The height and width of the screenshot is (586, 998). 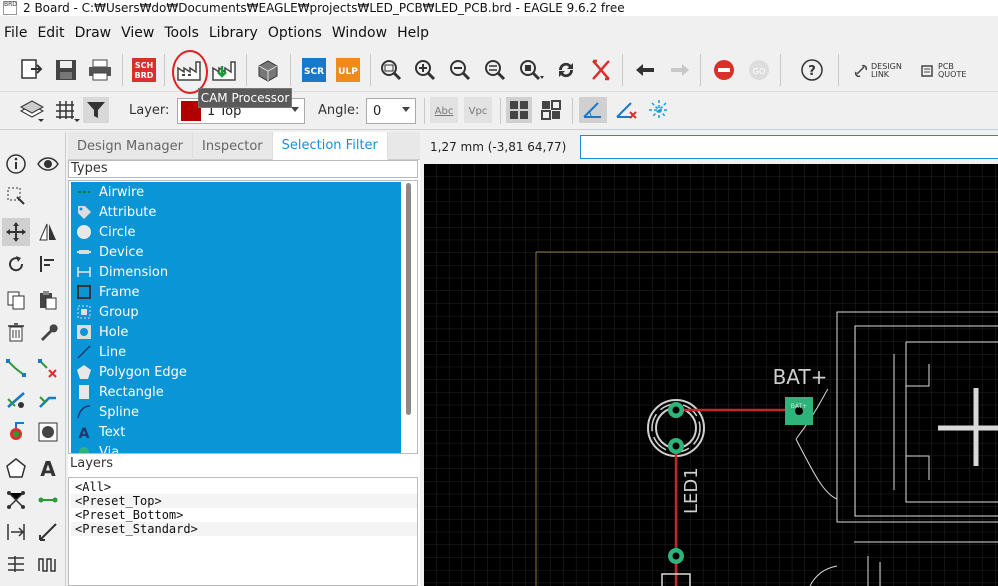 What do you see at coordinates (724, 70) in the screenshot?
I see `stop-icon` at bounding box center [724, 70].